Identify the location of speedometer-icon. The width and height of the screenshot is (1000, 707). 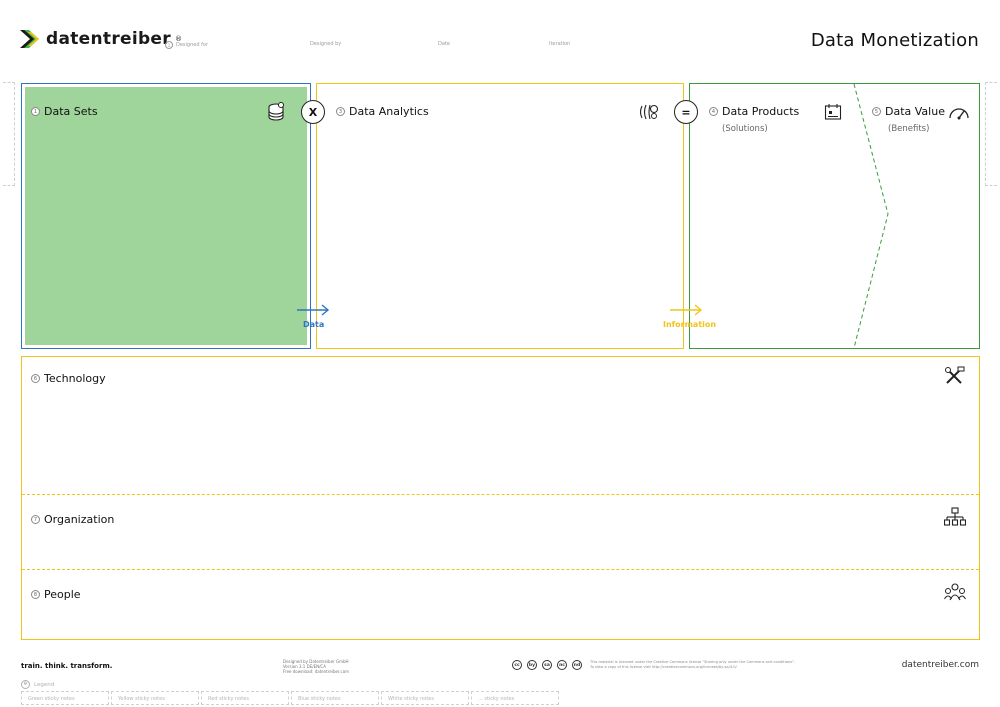
(959, 114).